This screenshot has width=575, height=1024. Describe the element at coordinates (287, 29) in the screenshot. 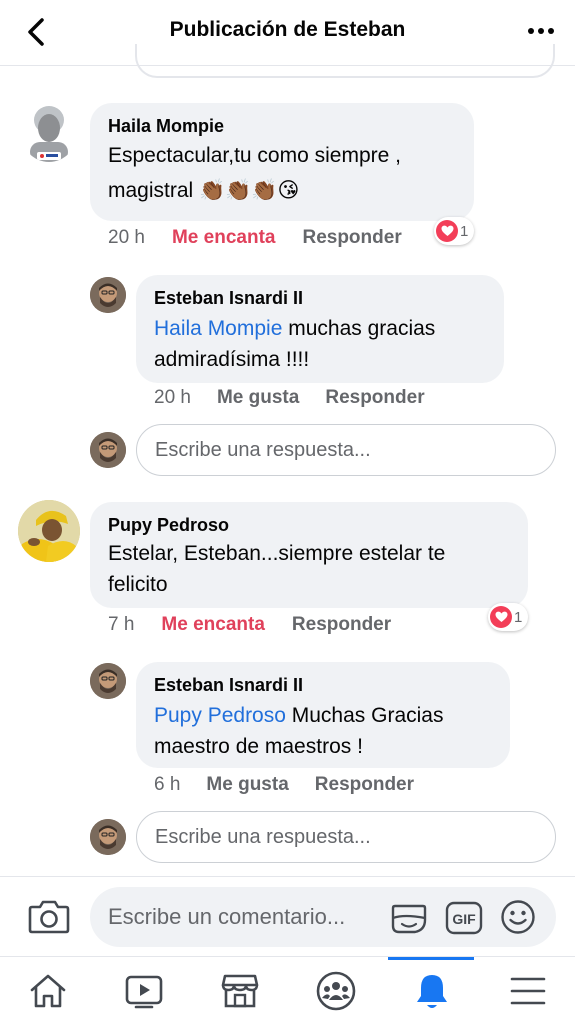

I see `page-title: Publicación de Esteban` at that location.